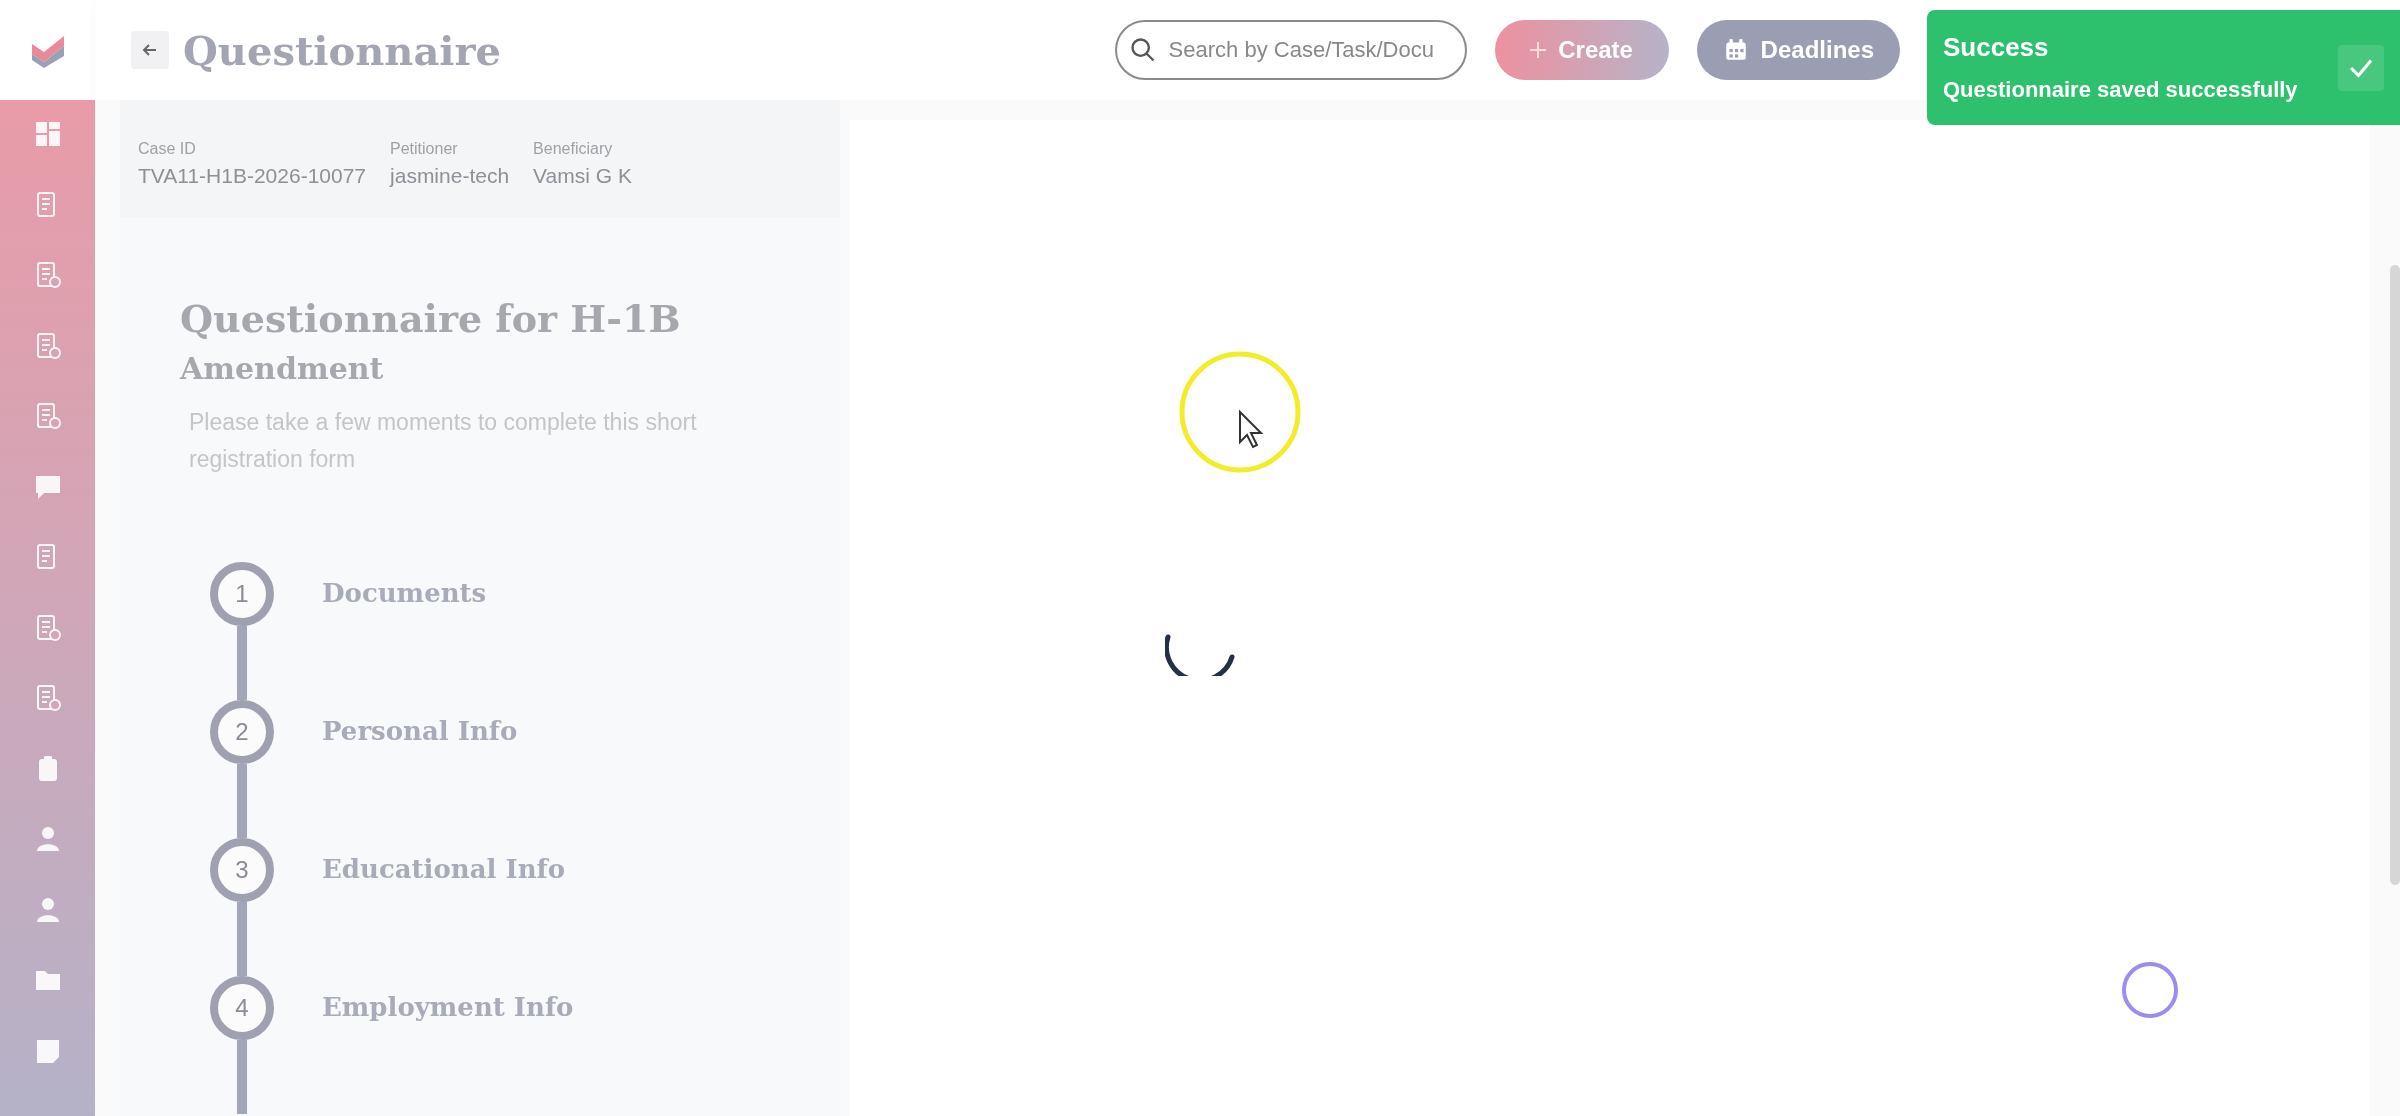 This screenshot has width=2400, height=1116. Describe the element at coordinates (1240, 412) in the screenshot. I see `cursor-highlight-icon` at that location.